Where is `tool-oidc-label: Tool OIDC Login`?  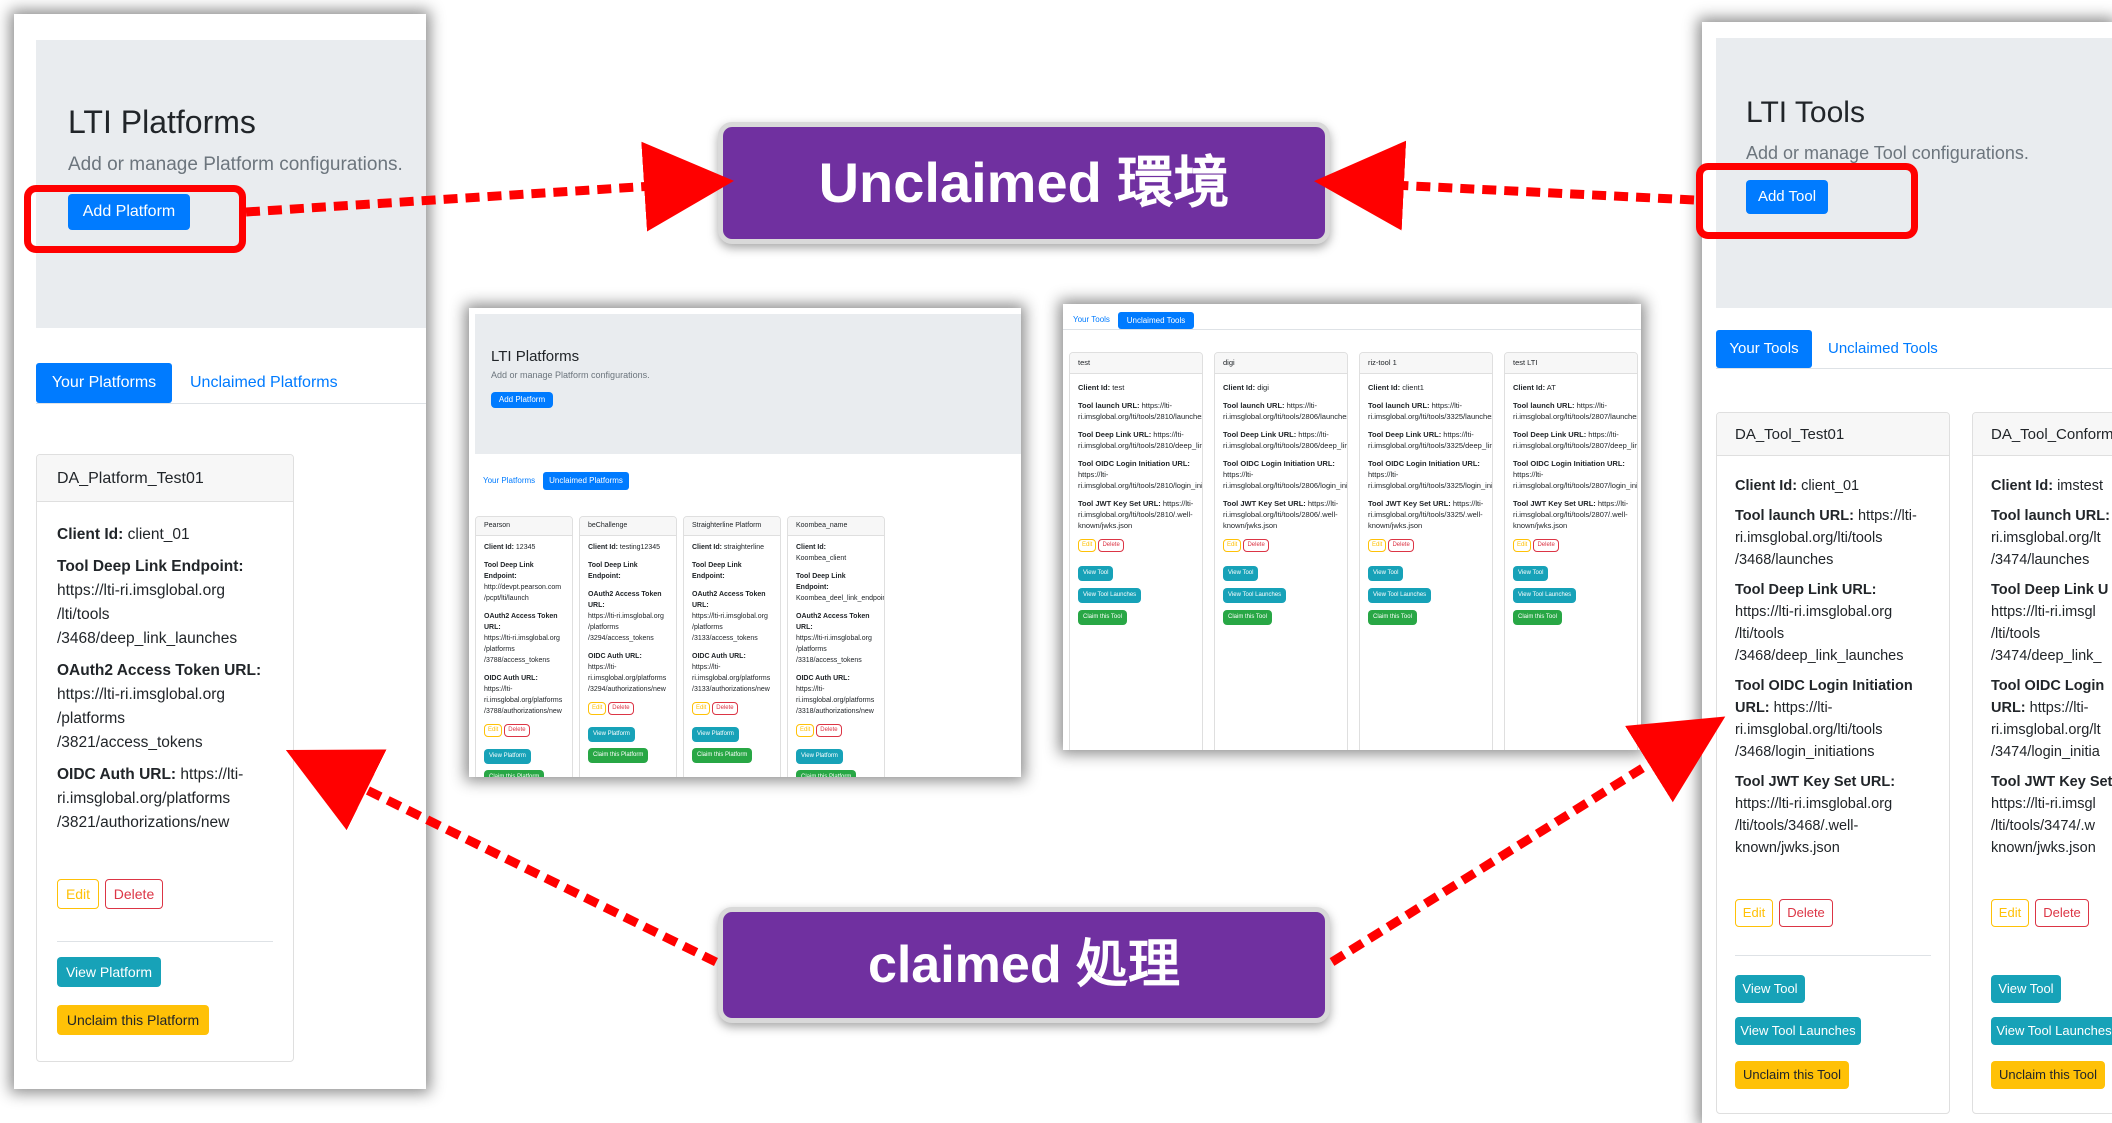
tool-oidc-label: Tool OIDC Login is located at coordinates (2048, 686).